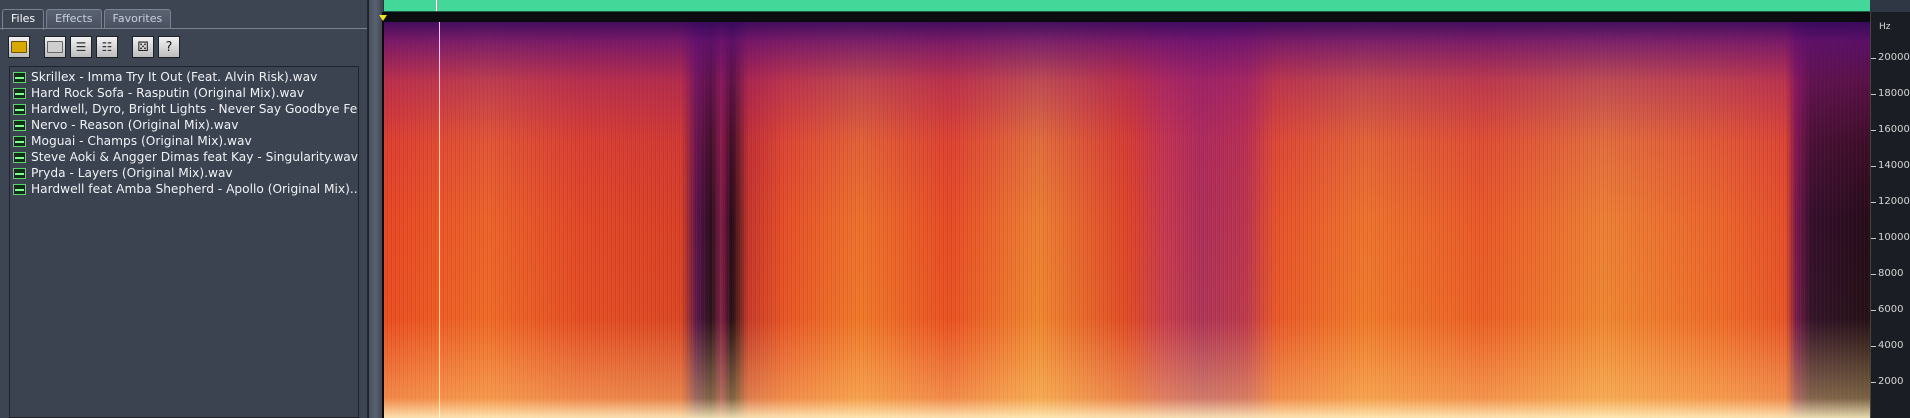 The height and width of the screenshot is (418, 1910). What do you see at coordinates (1894, 129) in the screenshot?
I see `axis-tick-label: 16000` at bounding box center [1894, 129].